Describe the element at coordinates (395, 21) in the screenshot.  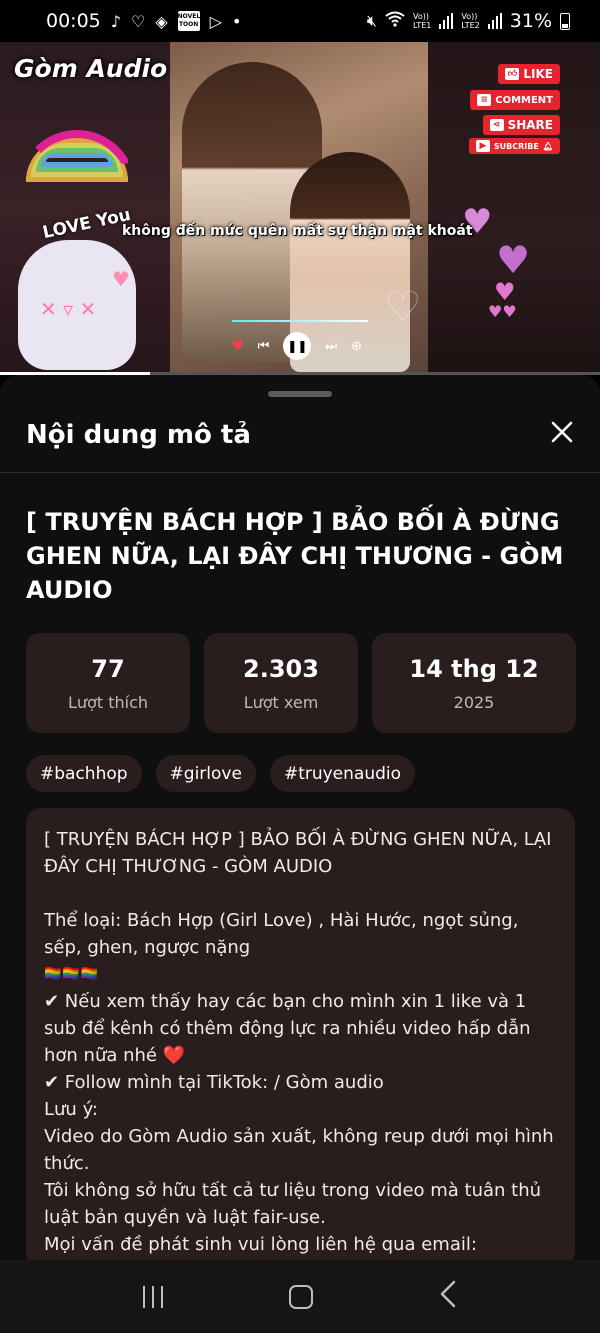
I see `wifi-icon` at that location.